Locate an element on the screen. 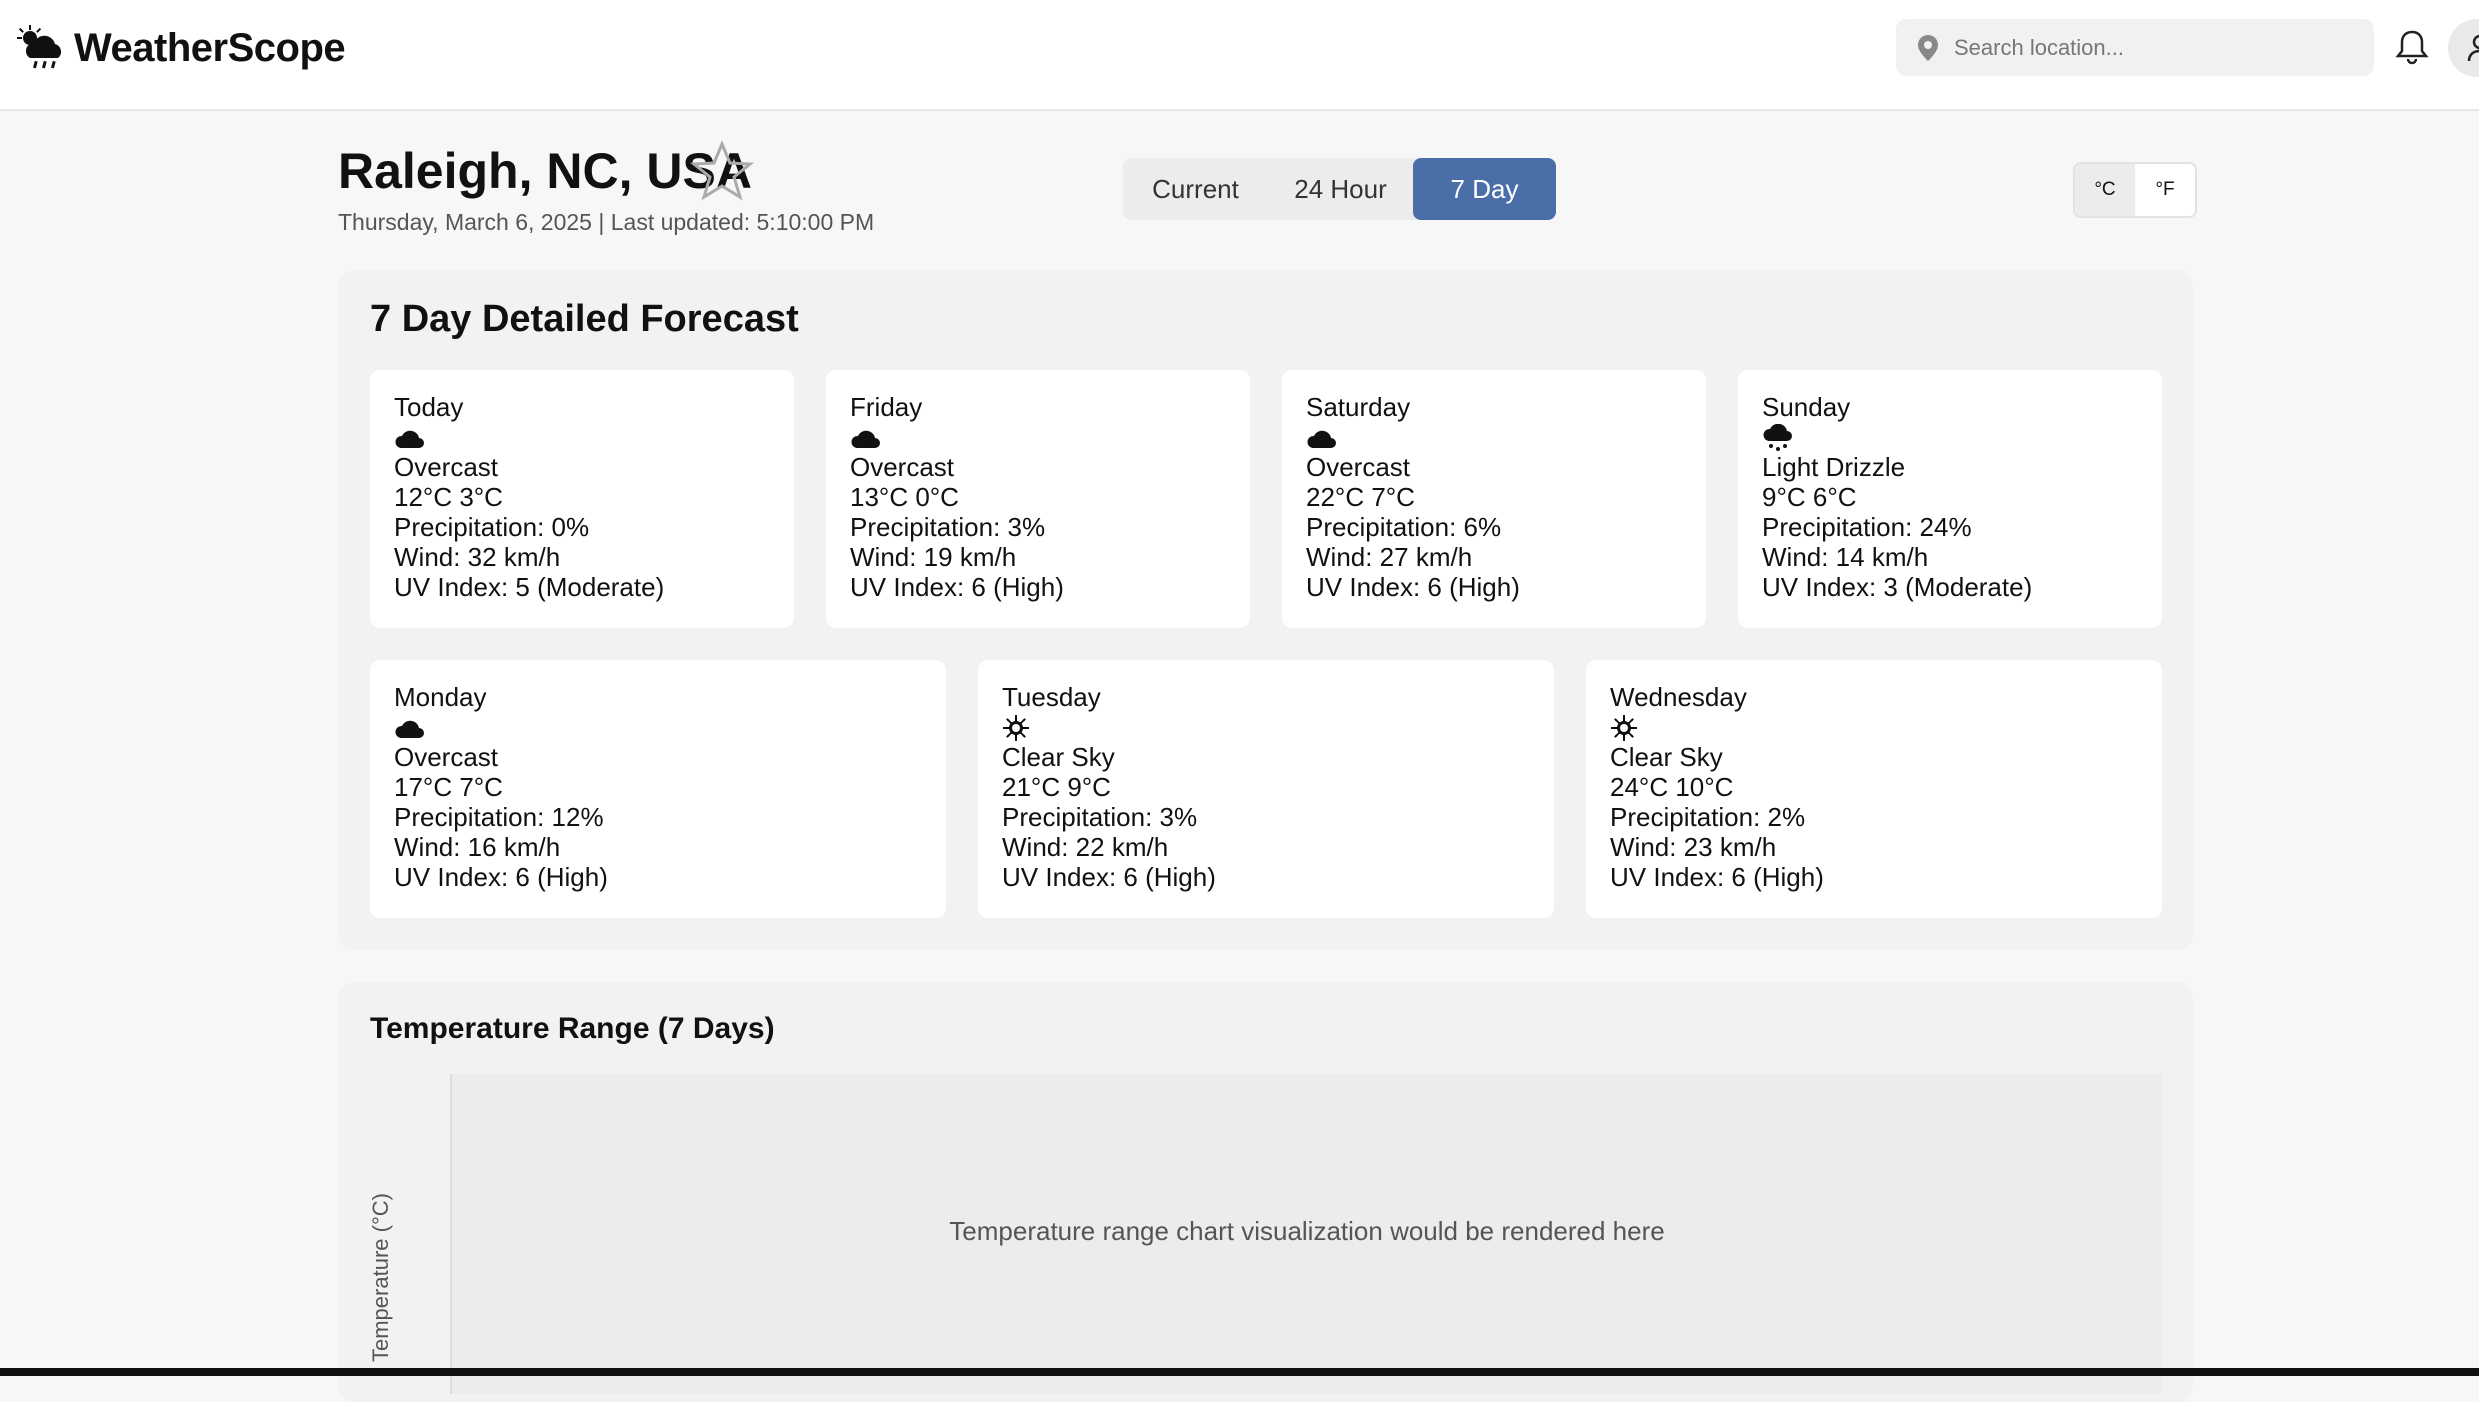  day-precipitation: Precipitation: 2% is located at coordinates (1708, 817).